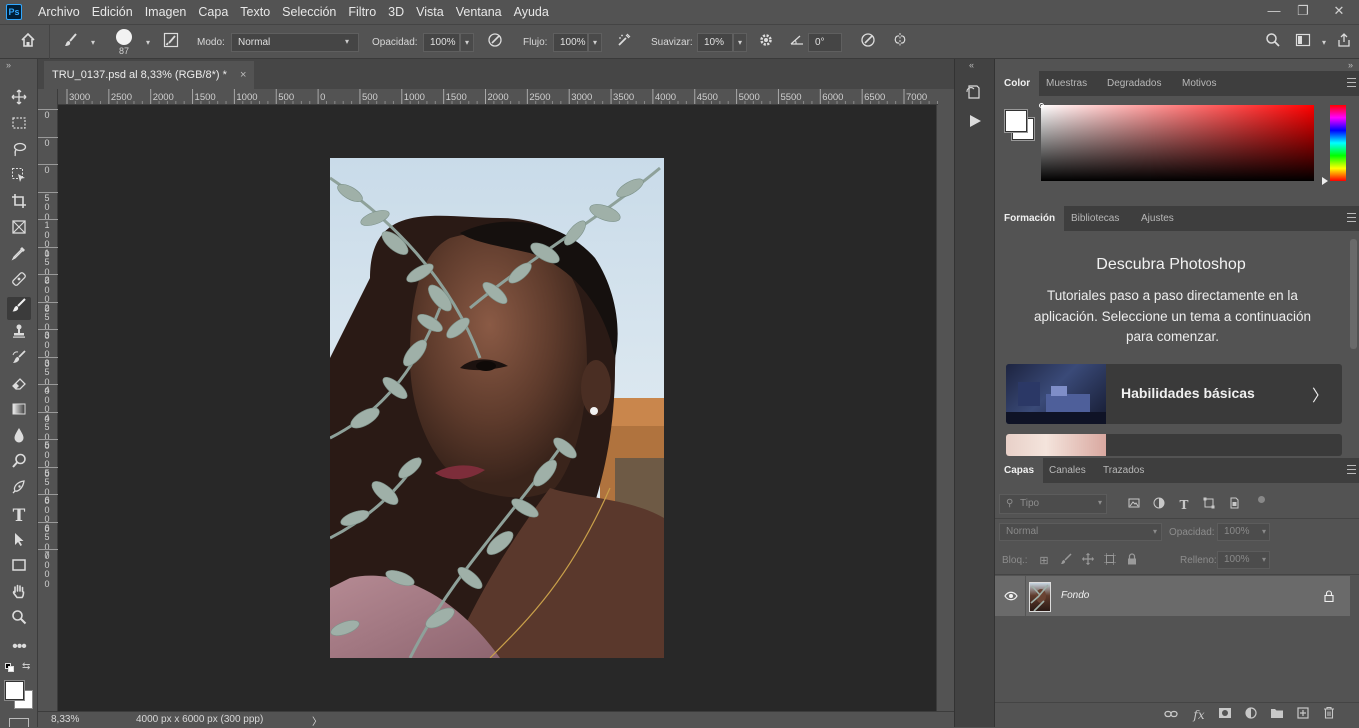  I want to click on add-mask-icon, so click(1225, 715).